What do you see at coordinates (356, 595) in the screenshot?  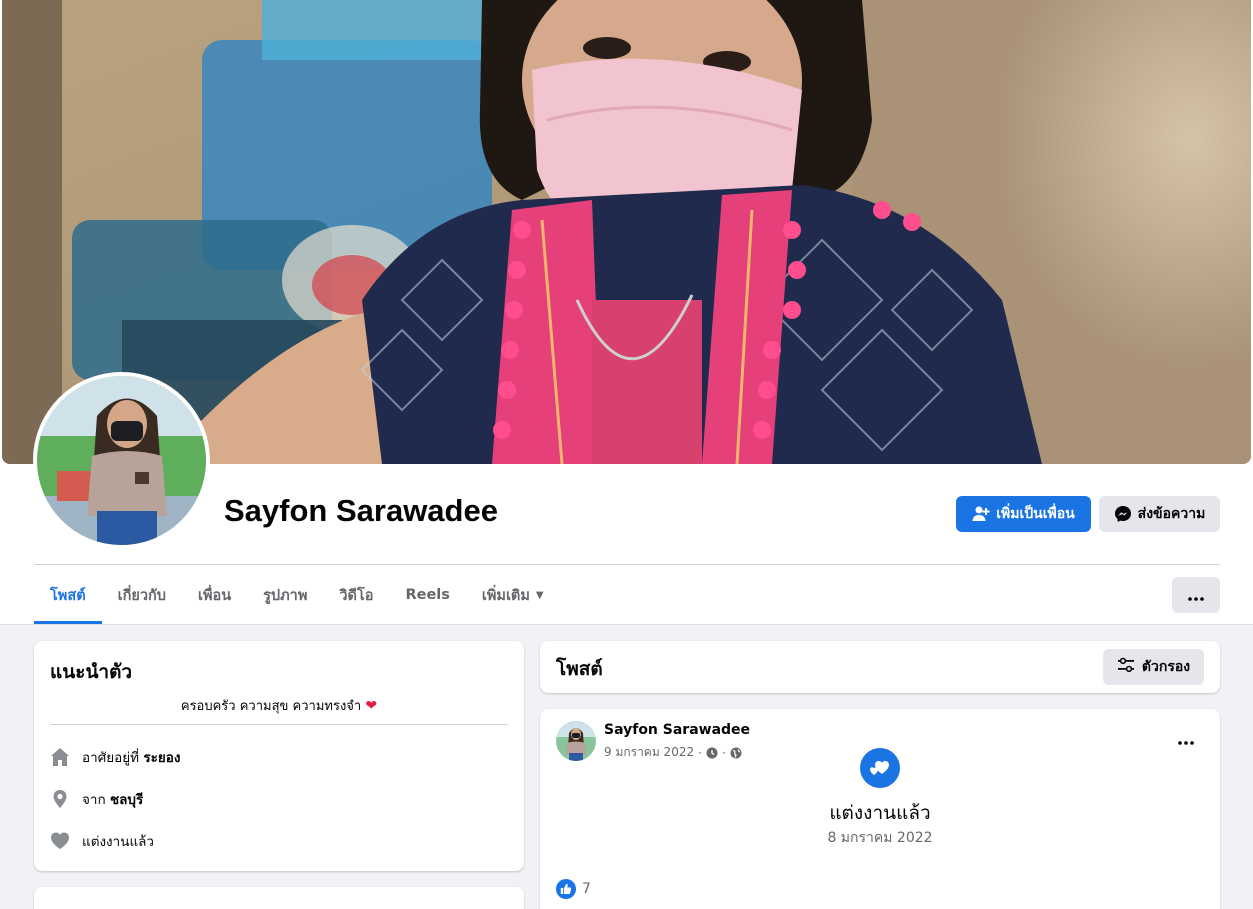 I see `tab-videos: วิดีโอ` at bounding box center [356, 595].